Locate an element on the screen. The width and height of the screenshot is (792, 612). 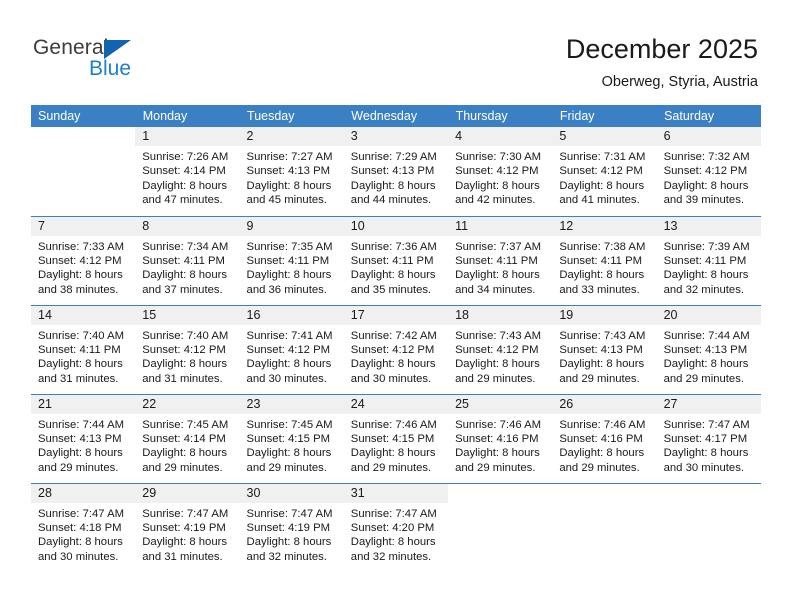
daylight-text-line2: and 33 minutes. is located at coordinates (599, 289).